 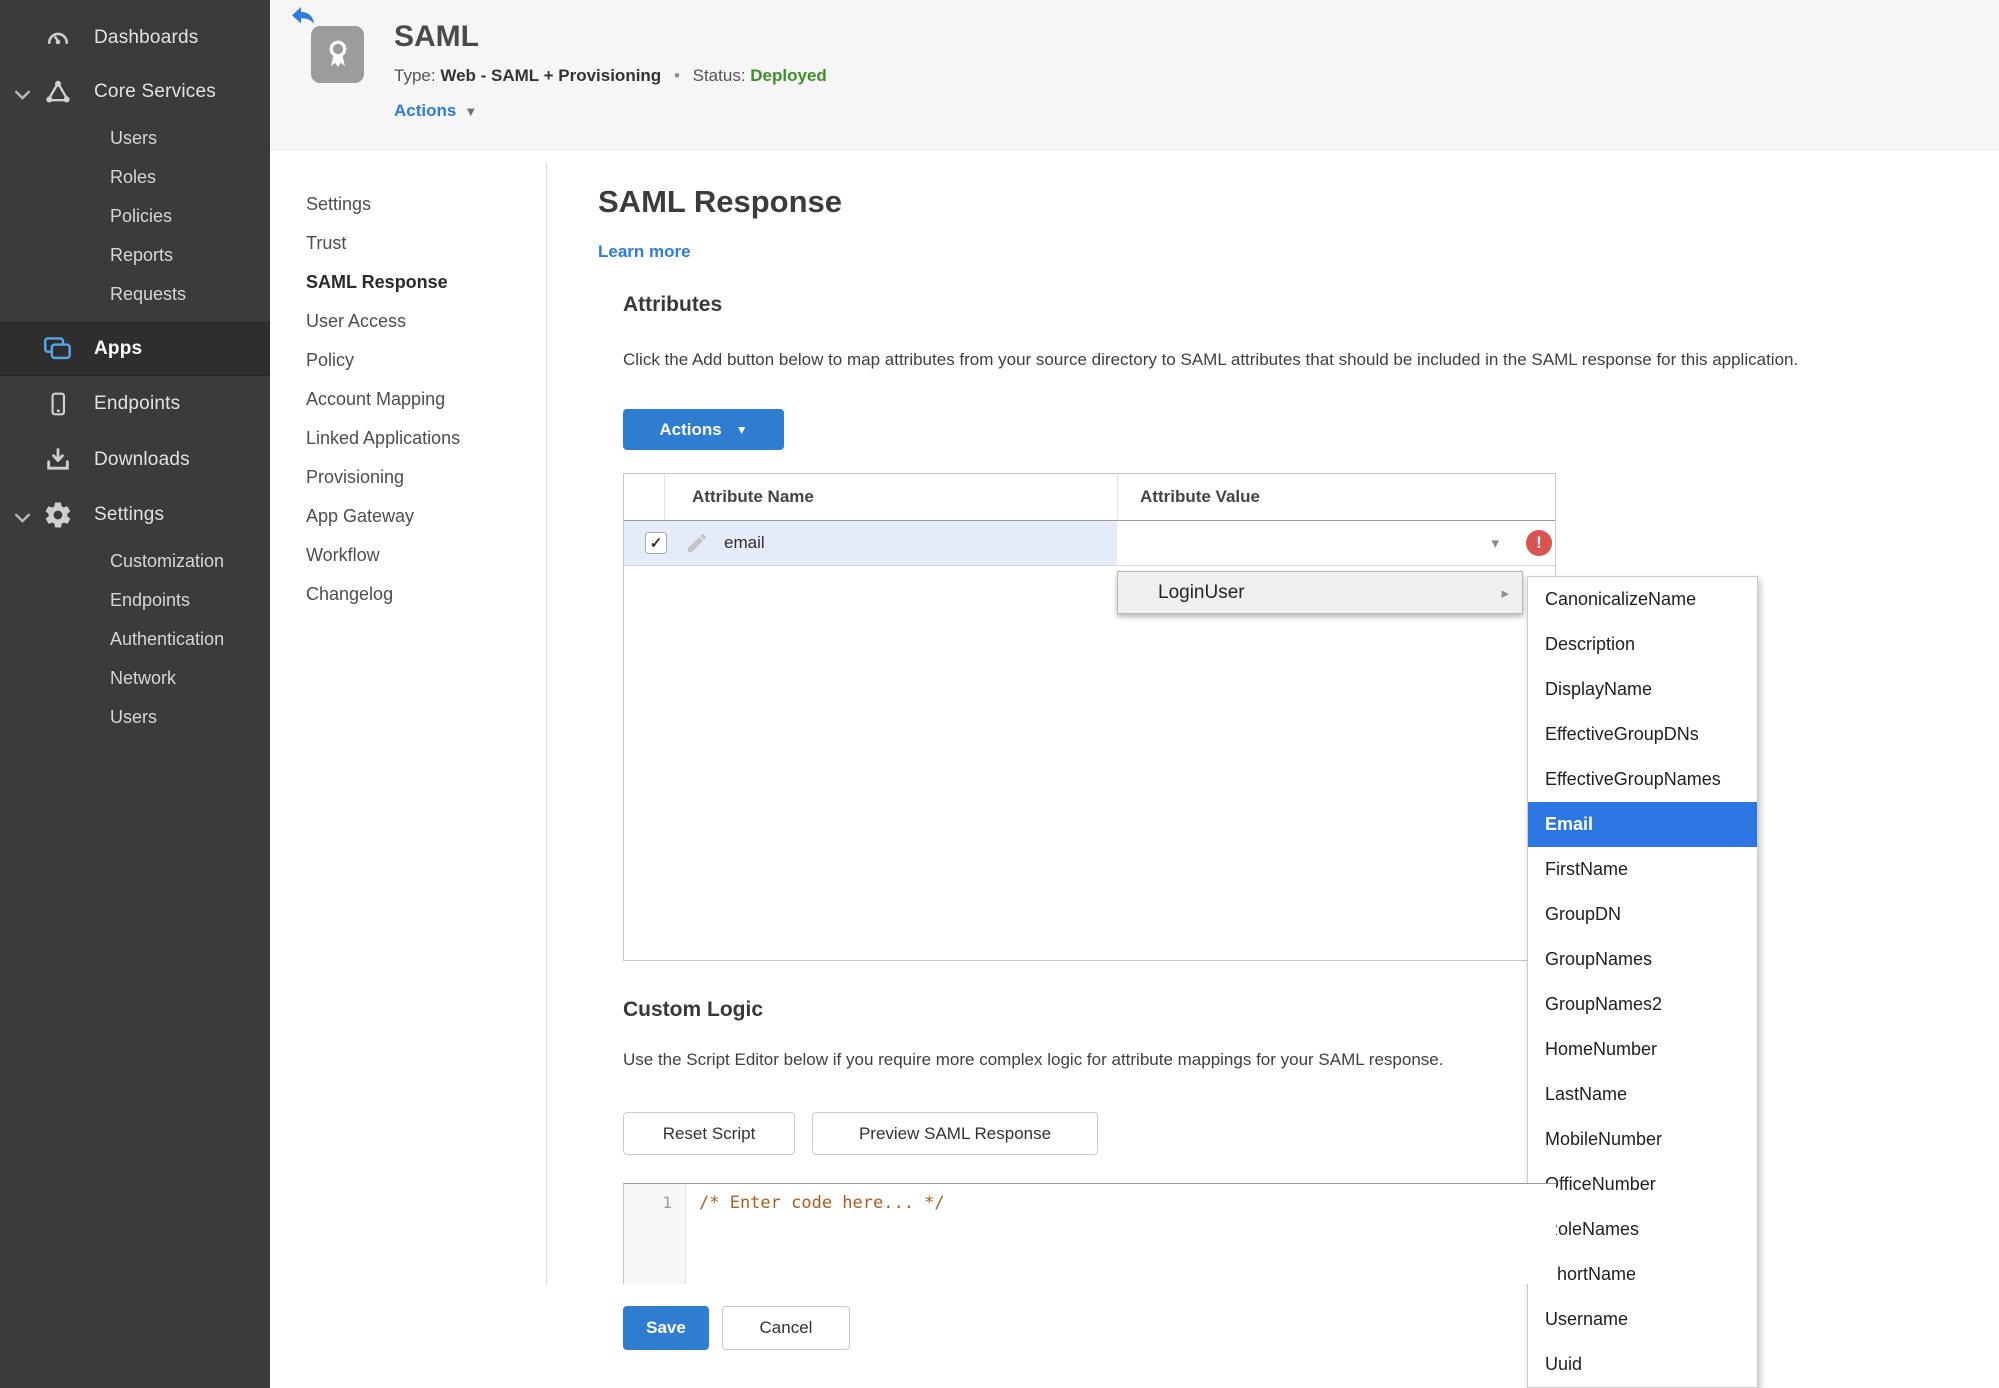 What do you see at coordinates (1642, 1004) in the screenshot?
I see `menu-item-groupnames2: GroupNames2` at bounding box center [1642, 1004].